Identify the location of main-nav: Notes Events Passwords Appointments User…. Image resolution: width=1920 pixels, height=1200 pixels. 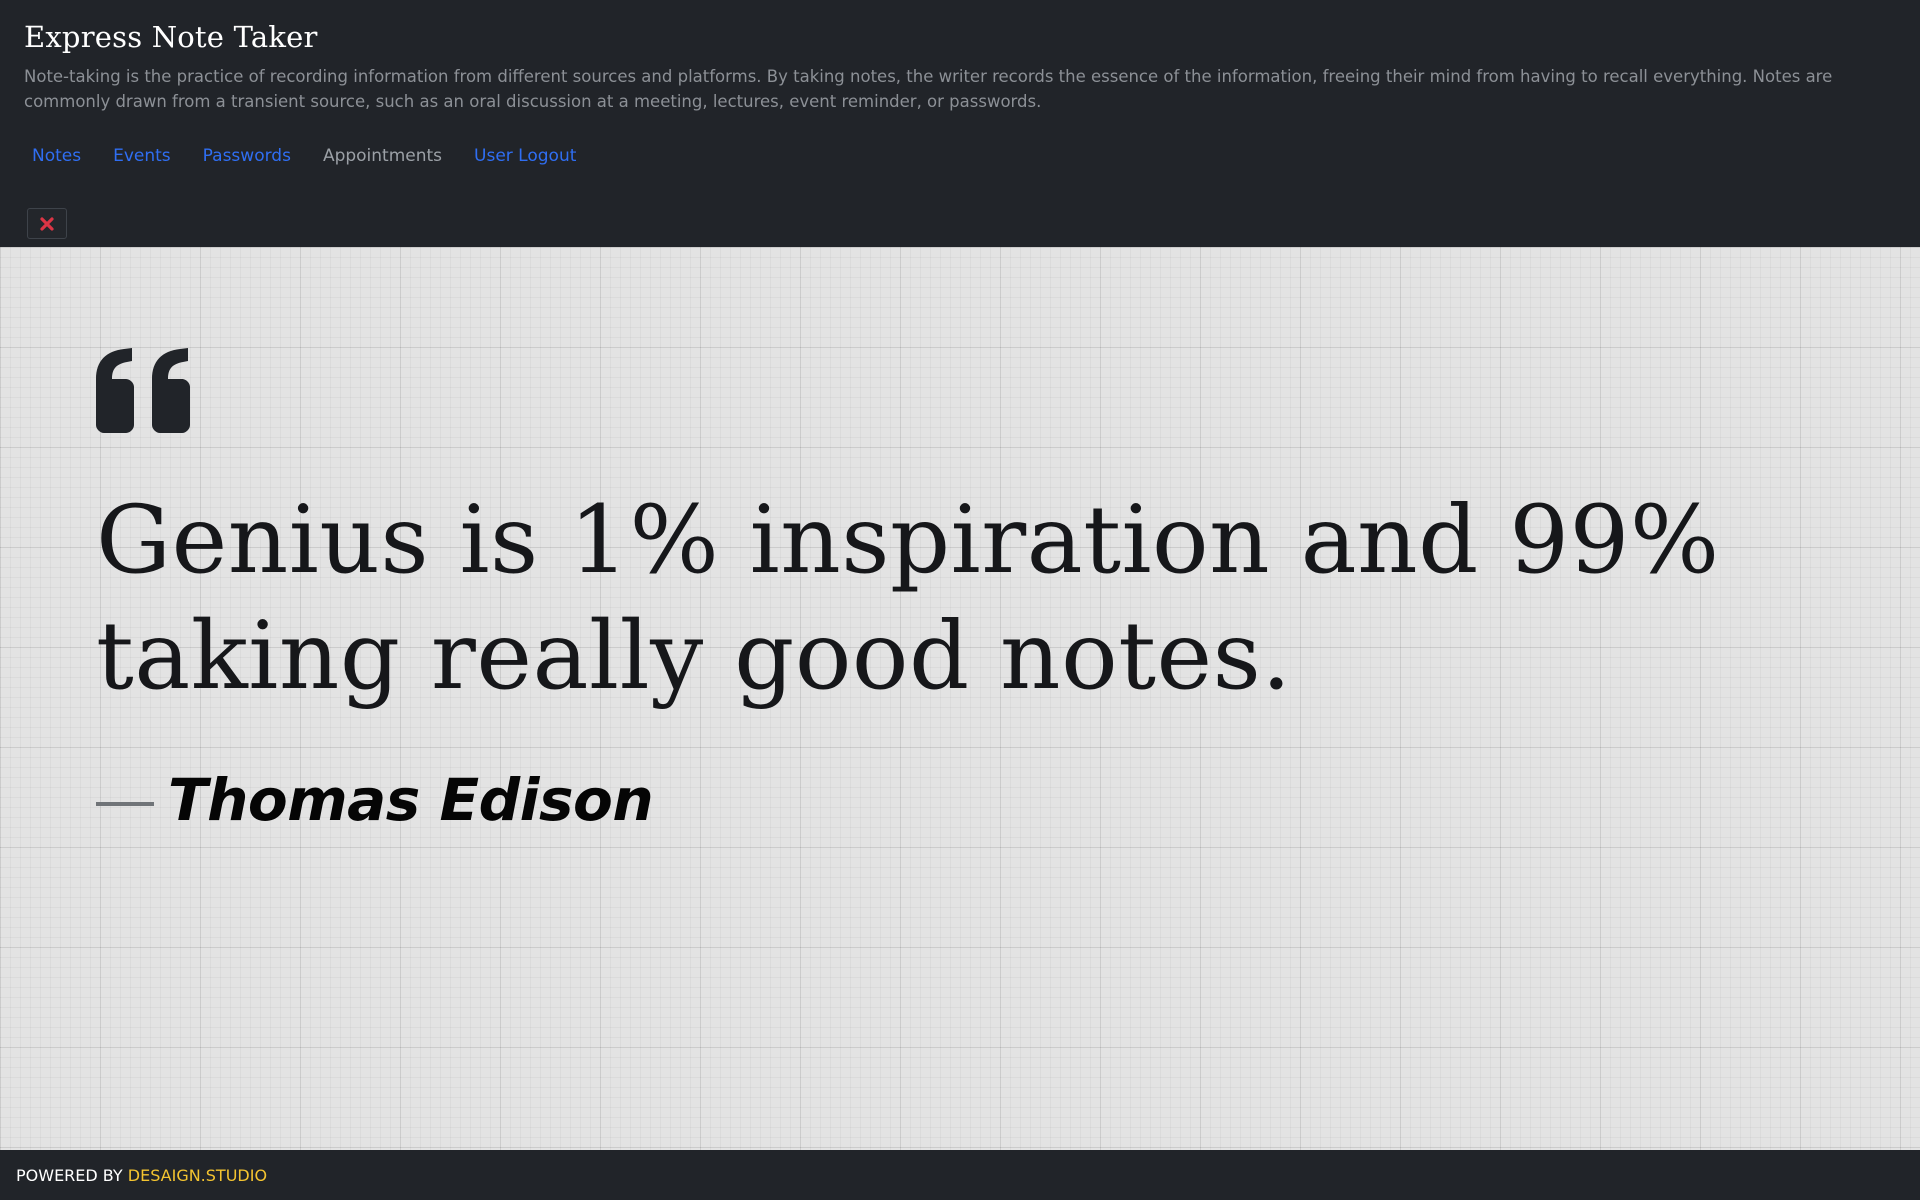
(304, 156).